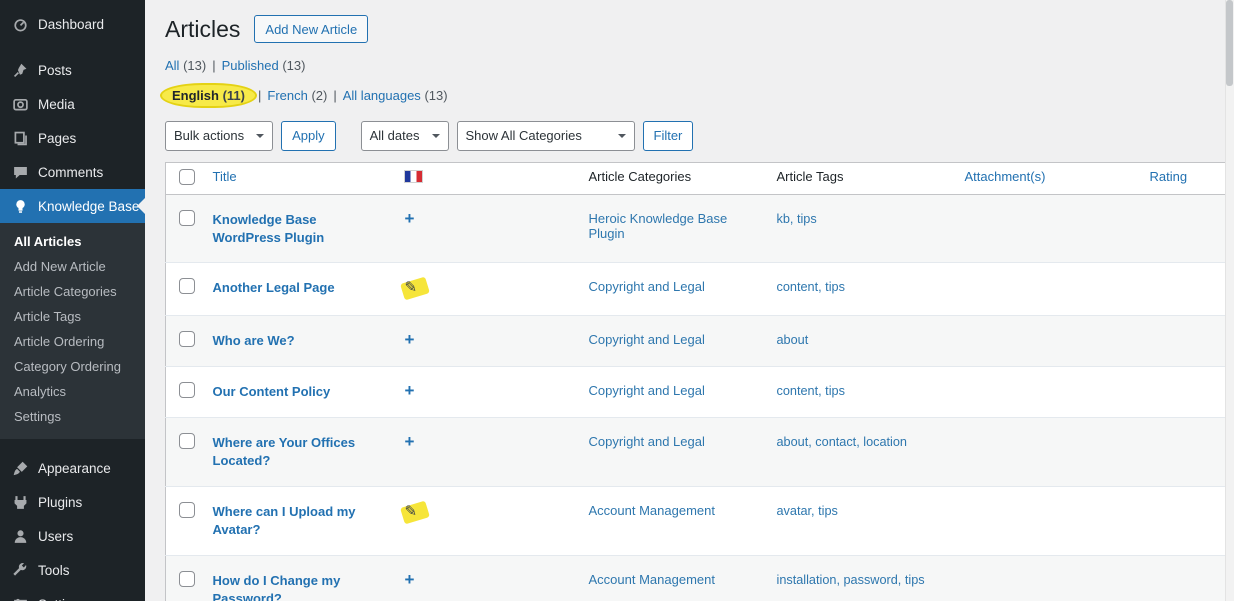 The width and height of the screenshot is (1234, 601). What do you see at coordinates (72, 104) in the screenshot?
I see `sidebar-item-media: Media` at bounding box center [72, 104].